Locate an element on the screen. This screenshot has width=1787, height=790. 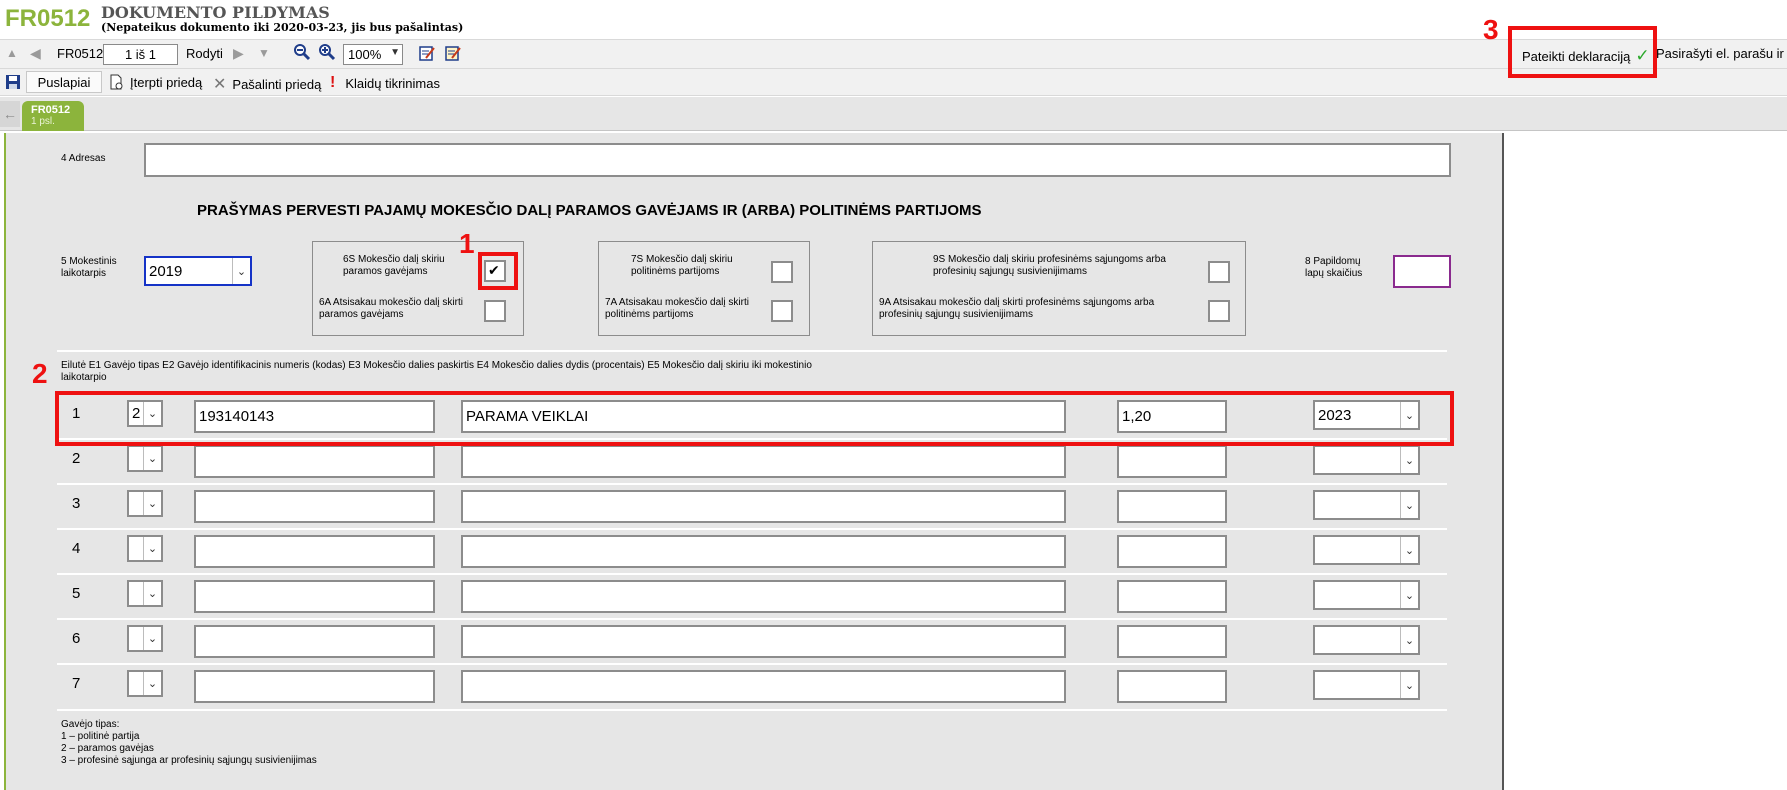
chevron-down-icon: ▼ is located at coordinates (395, 52).